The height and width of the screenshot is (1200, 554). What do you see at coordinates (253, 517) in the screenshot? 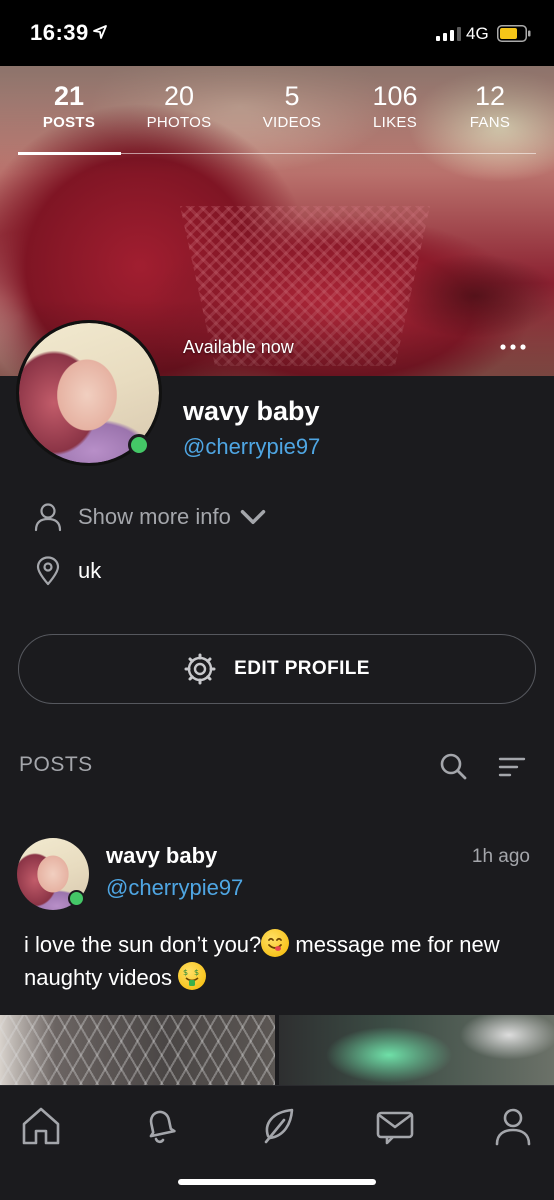
I see `chevron-down-icon` at bounding box center [253, 517].